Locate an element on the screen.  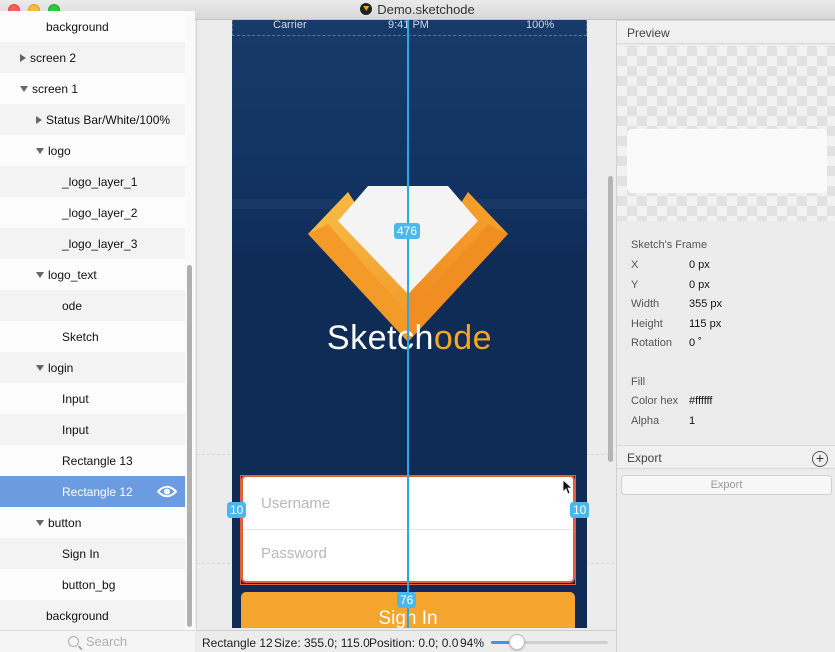
layer-row: button_bg is located at coordinates (92, 584).